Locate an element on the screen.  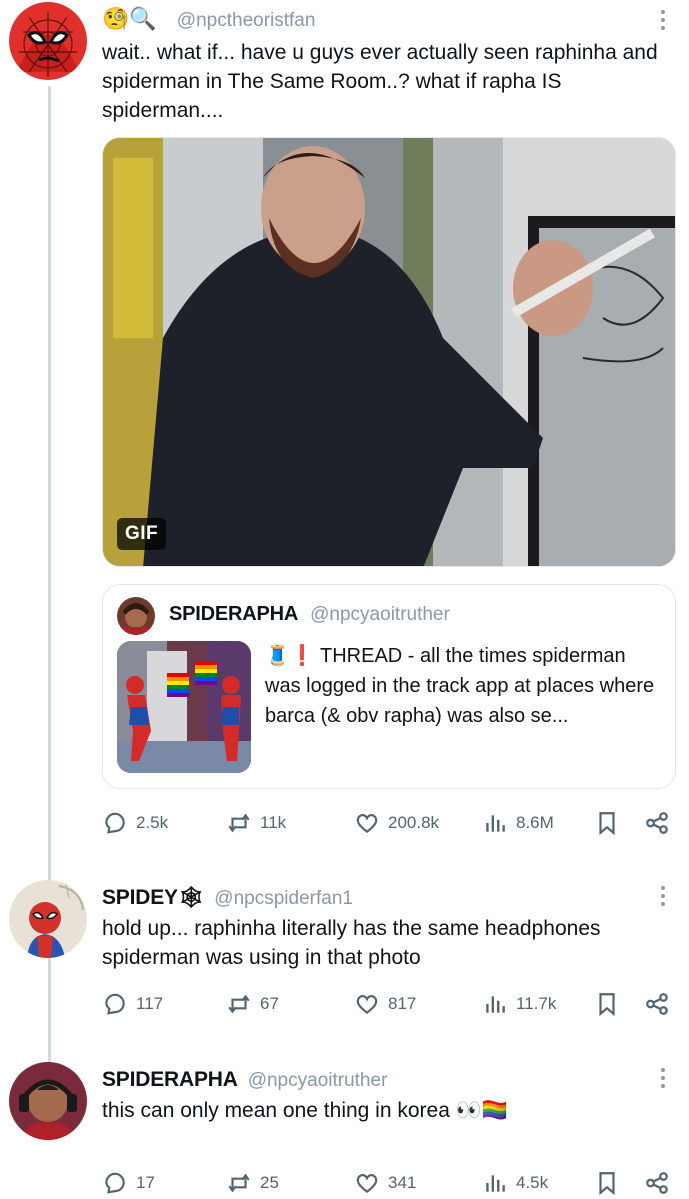
quote-handle: @npcyaoitruther is located at coordinates (380, 615).